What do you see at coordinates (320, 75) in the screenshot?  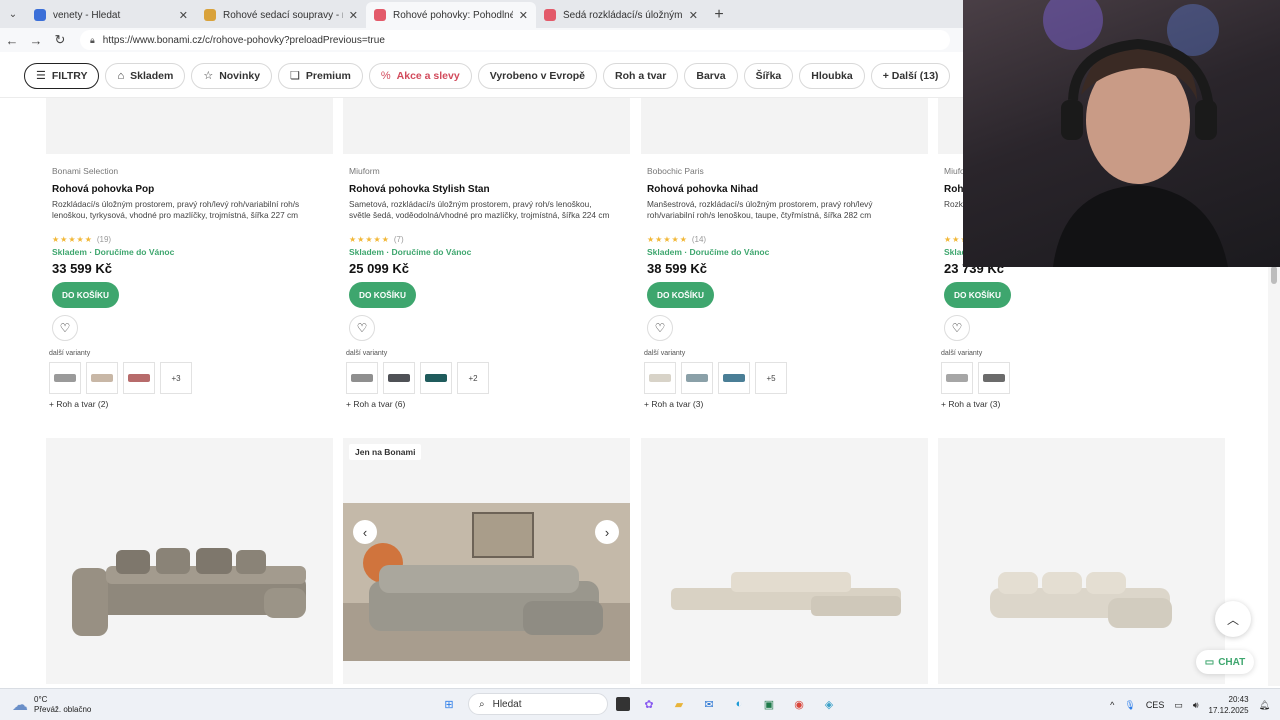 I see `filter-chip-premium: ❏ Premium` at bounding box center [320, 75].